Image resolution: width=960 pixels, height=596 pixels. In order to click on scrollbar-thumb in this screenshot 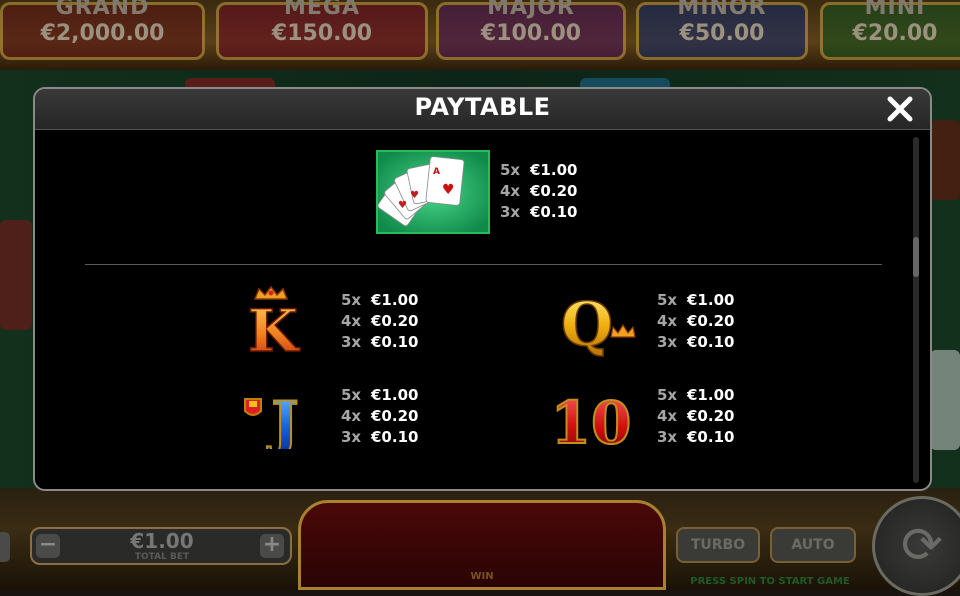, I will do `click(916, 257)`.